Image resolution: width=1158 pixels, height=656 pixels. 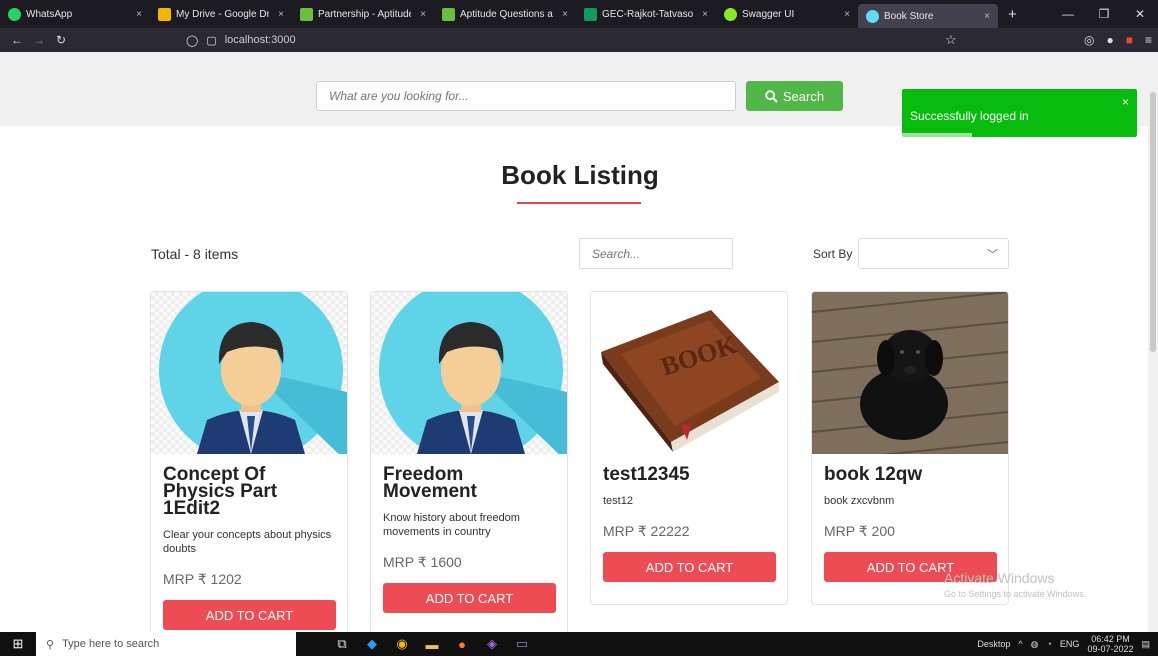 I want to click on book-title: book 12qw, so click(x=873, y=474).